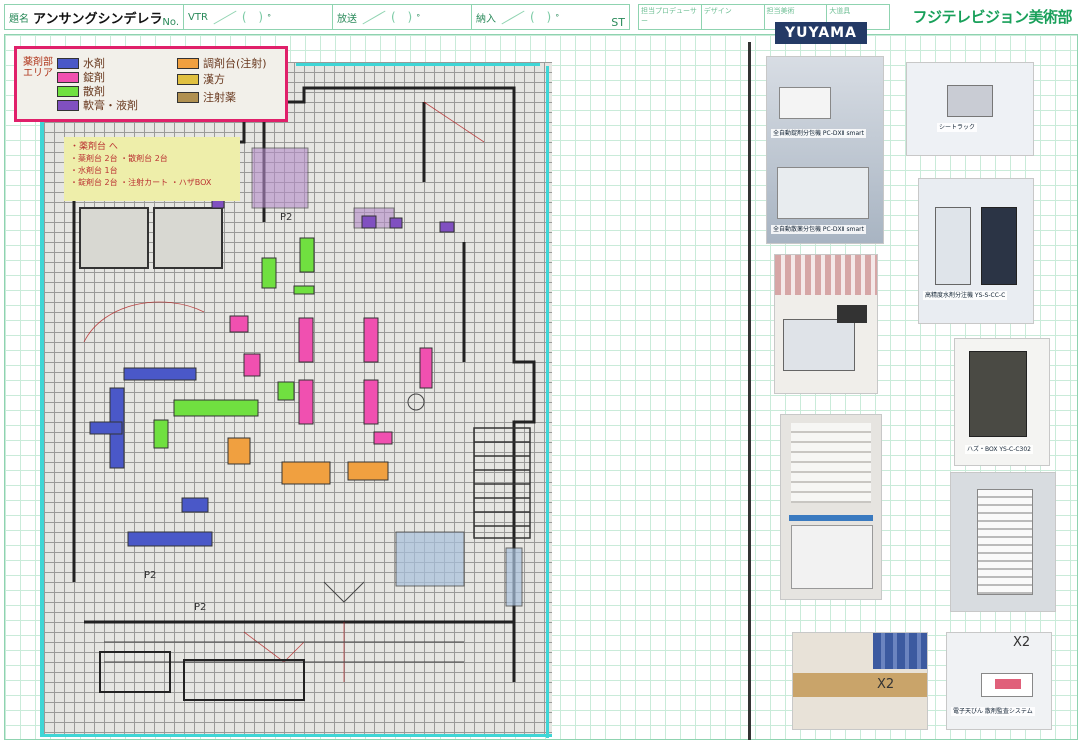 Image resolution: width=1080 pixels, height=742 pixels. What do you see at coordinates (970, 109) in the screenshot?
I see `reference-photo-catalog: シートラック` at bounding box center [970, 109].